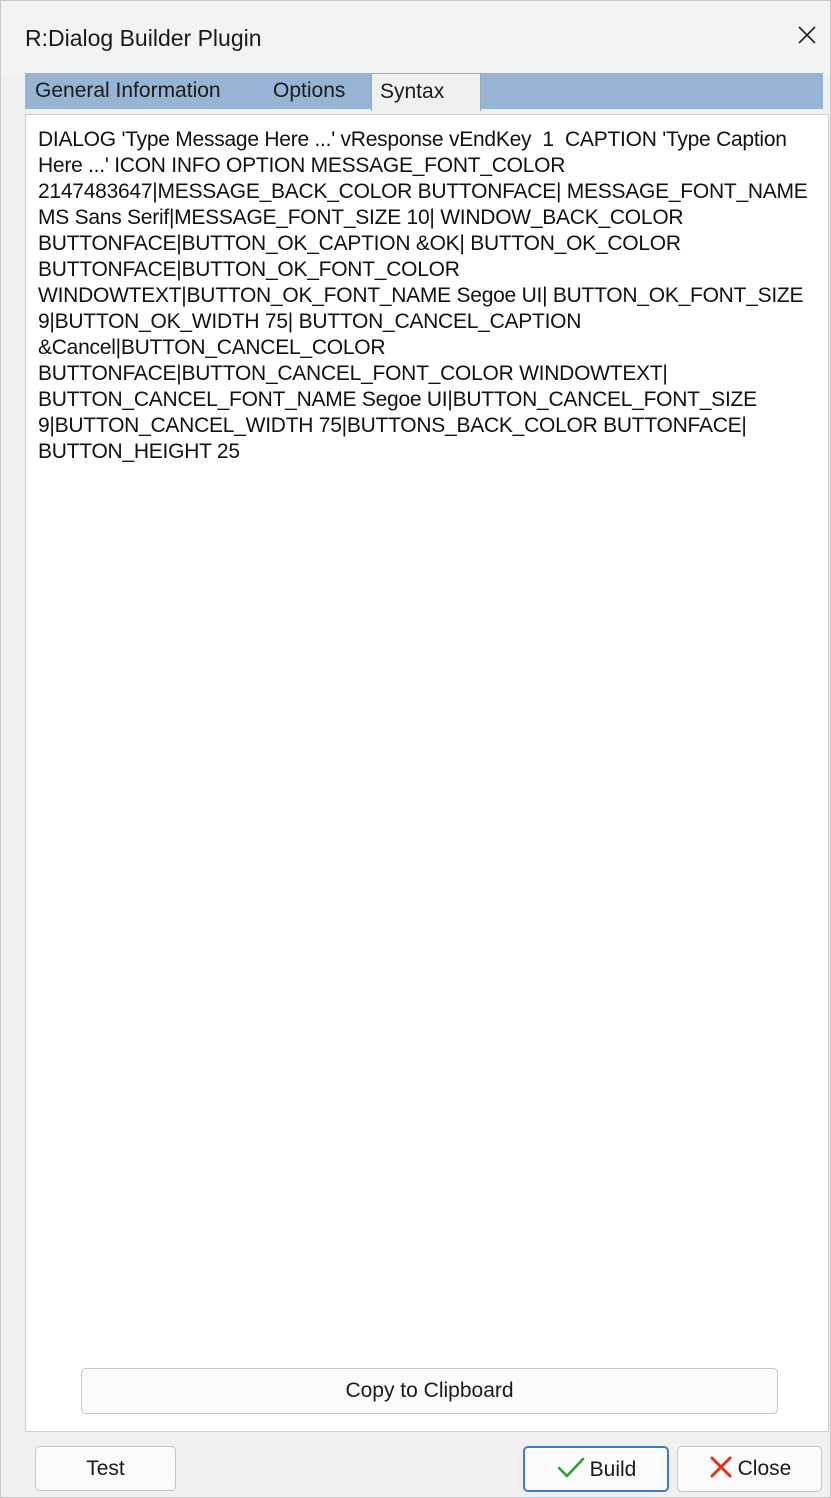  What do you see at coordinates (317, 91) in the screenshot?
I see `tab-options: Options` at bounding box center [317, 91].